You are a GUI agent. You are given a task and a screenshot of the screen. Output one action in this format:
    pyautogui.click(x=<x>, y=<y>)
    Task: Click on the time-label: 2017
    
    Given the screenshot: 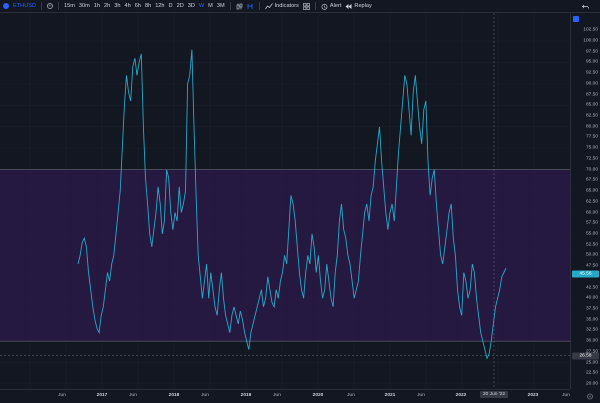 What is the action you would take?
    pyautogui.click(x=102, y=395)
    